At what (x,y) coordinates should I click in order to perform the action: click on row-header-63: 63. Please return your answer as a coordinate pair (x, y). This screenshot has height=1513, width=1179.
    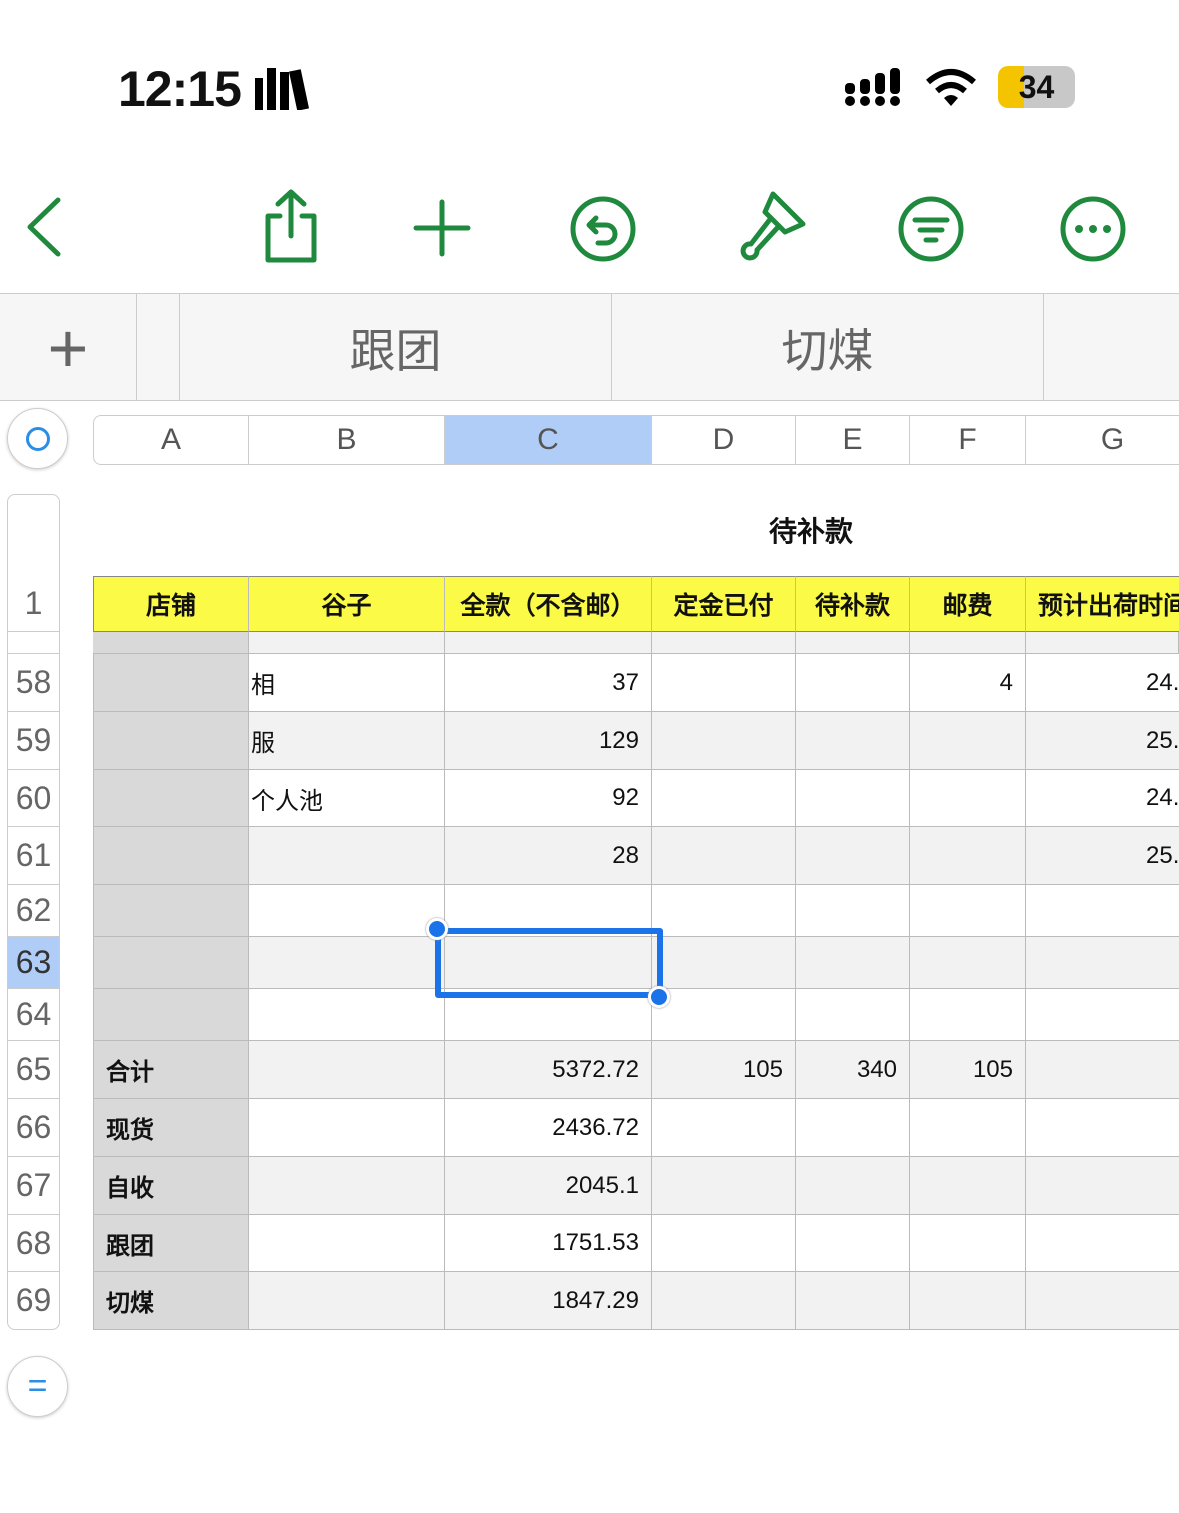
    Looking at the image, I should click on (33, 963).